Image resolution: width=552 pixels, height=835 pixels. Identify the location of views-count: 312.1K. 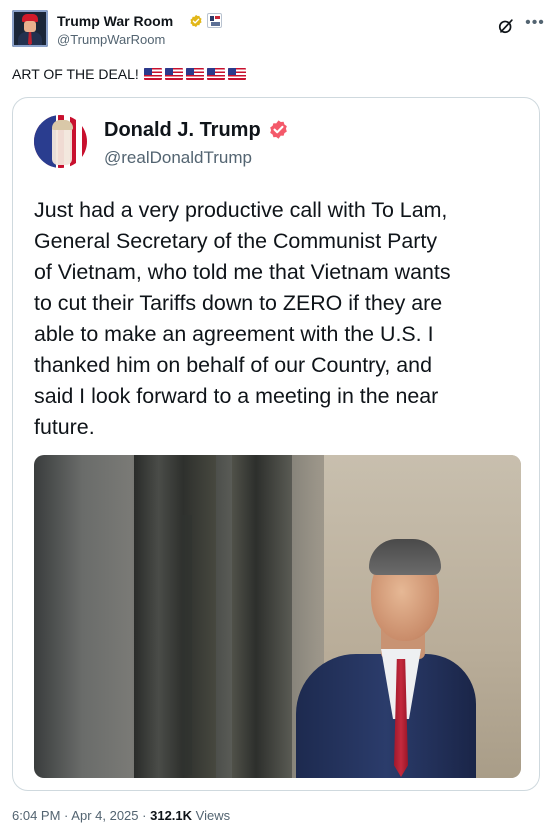
(171, 815).